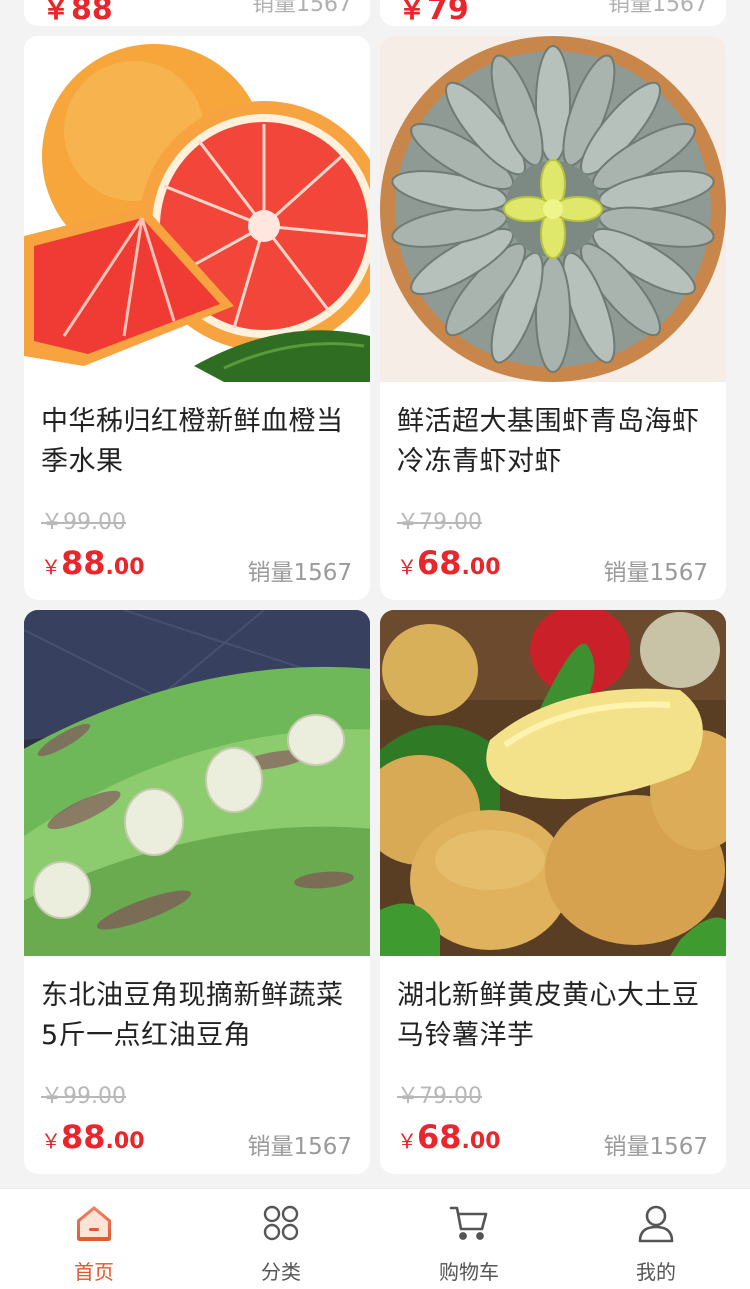  I want to click on price: ￥79, so click(433, 13).